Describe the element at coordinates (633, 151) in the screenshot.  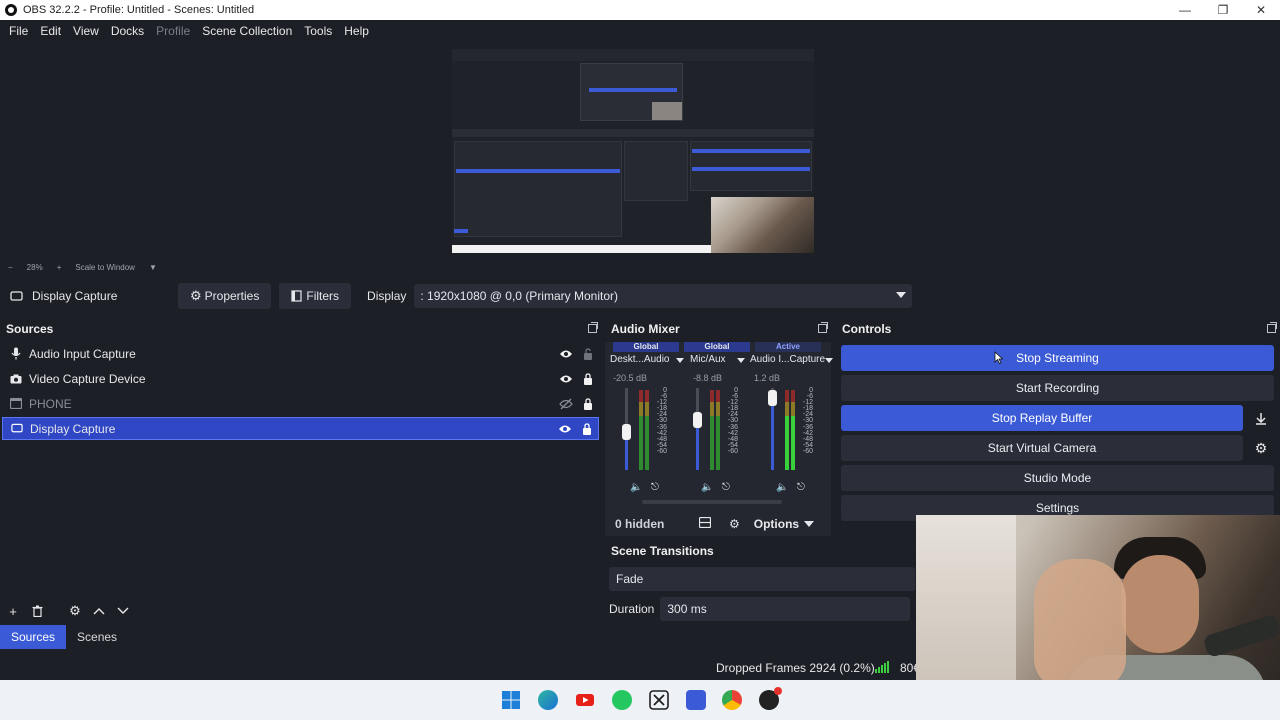
I see `preview-canvas` at that location.